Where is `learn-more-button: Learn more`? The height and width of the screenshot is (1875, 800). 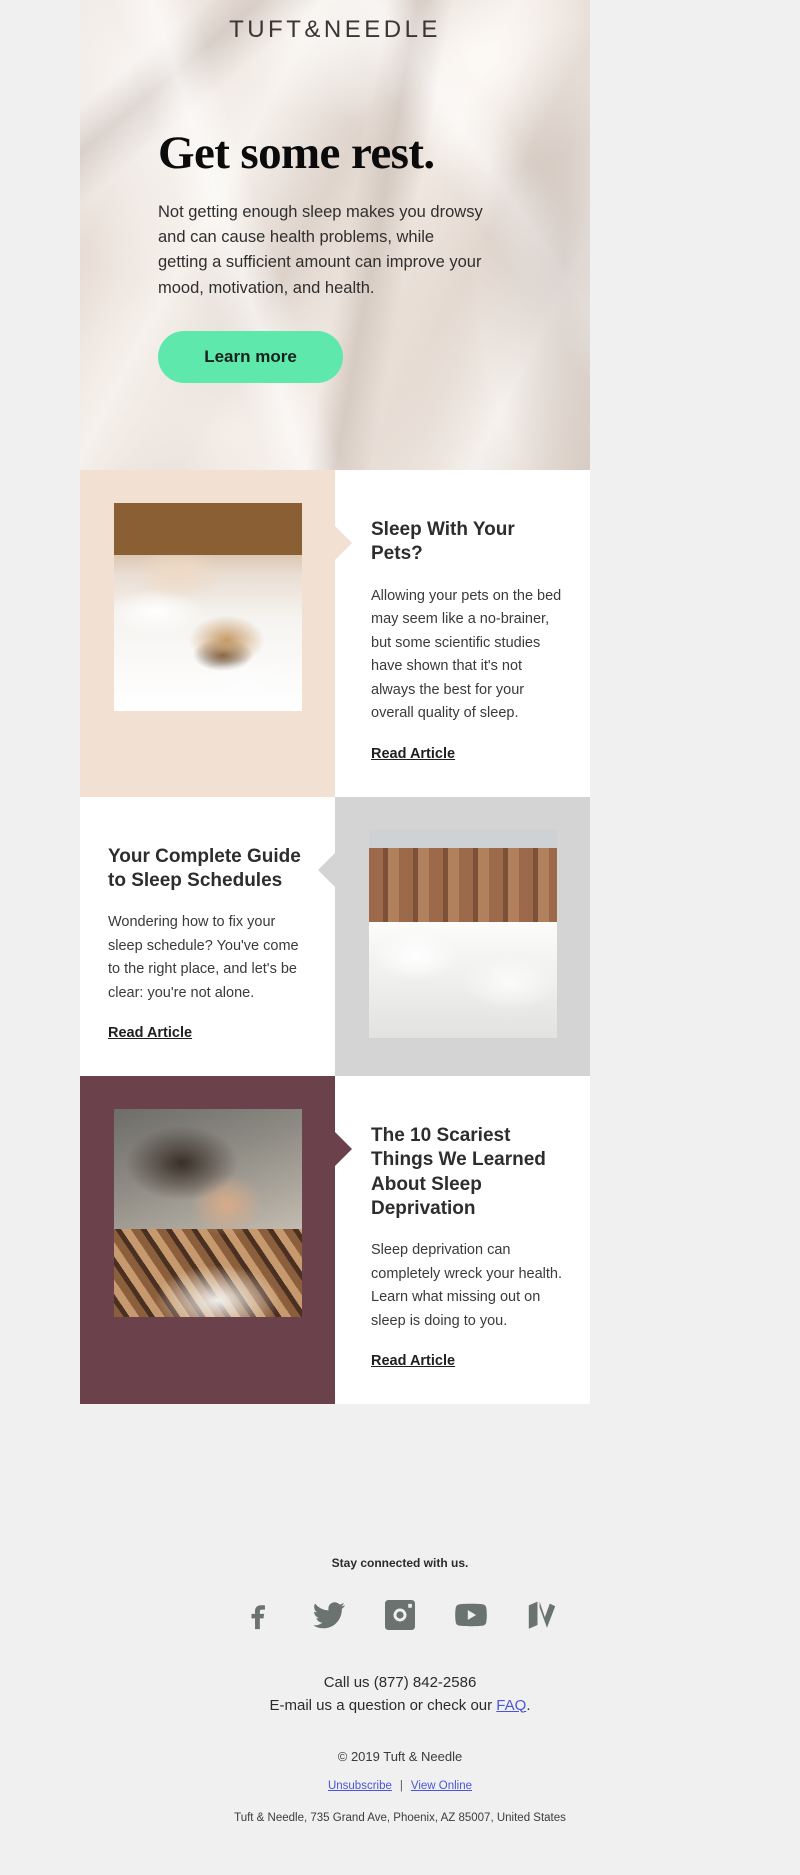 learn-more-button: Learn more is located at coordinates (250, 356).